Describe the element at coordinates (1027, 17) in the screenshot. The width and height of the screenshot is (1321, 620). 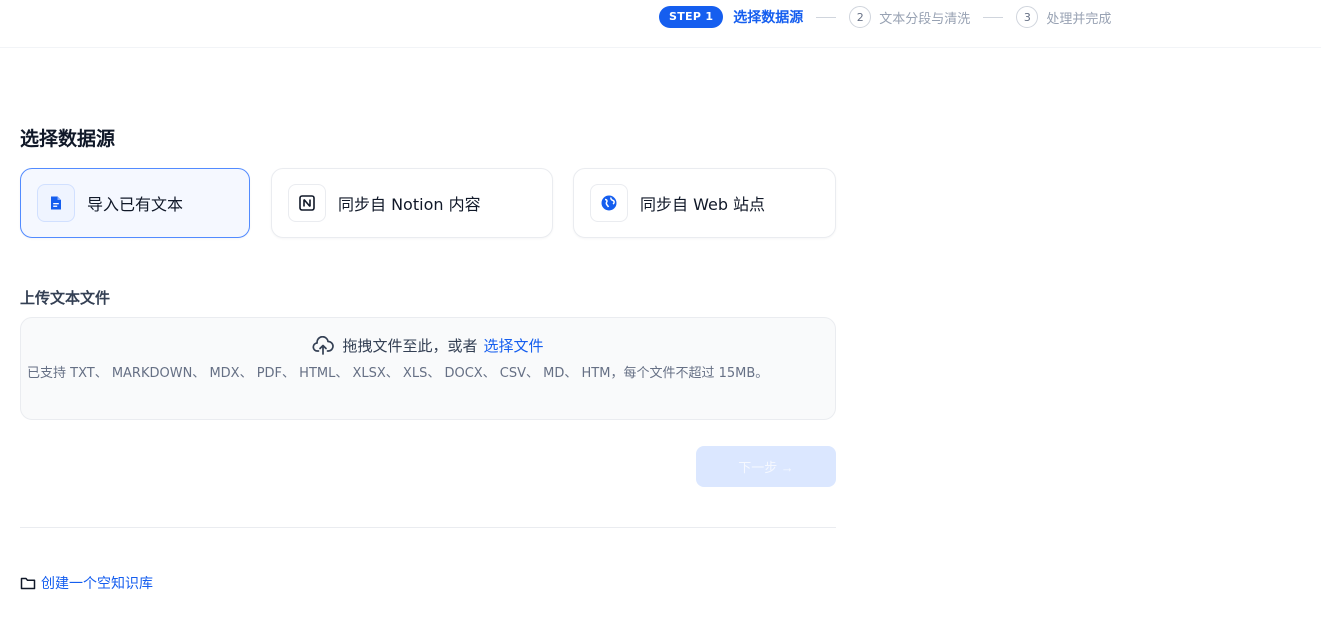
I see `step3-number: 3` at that location.